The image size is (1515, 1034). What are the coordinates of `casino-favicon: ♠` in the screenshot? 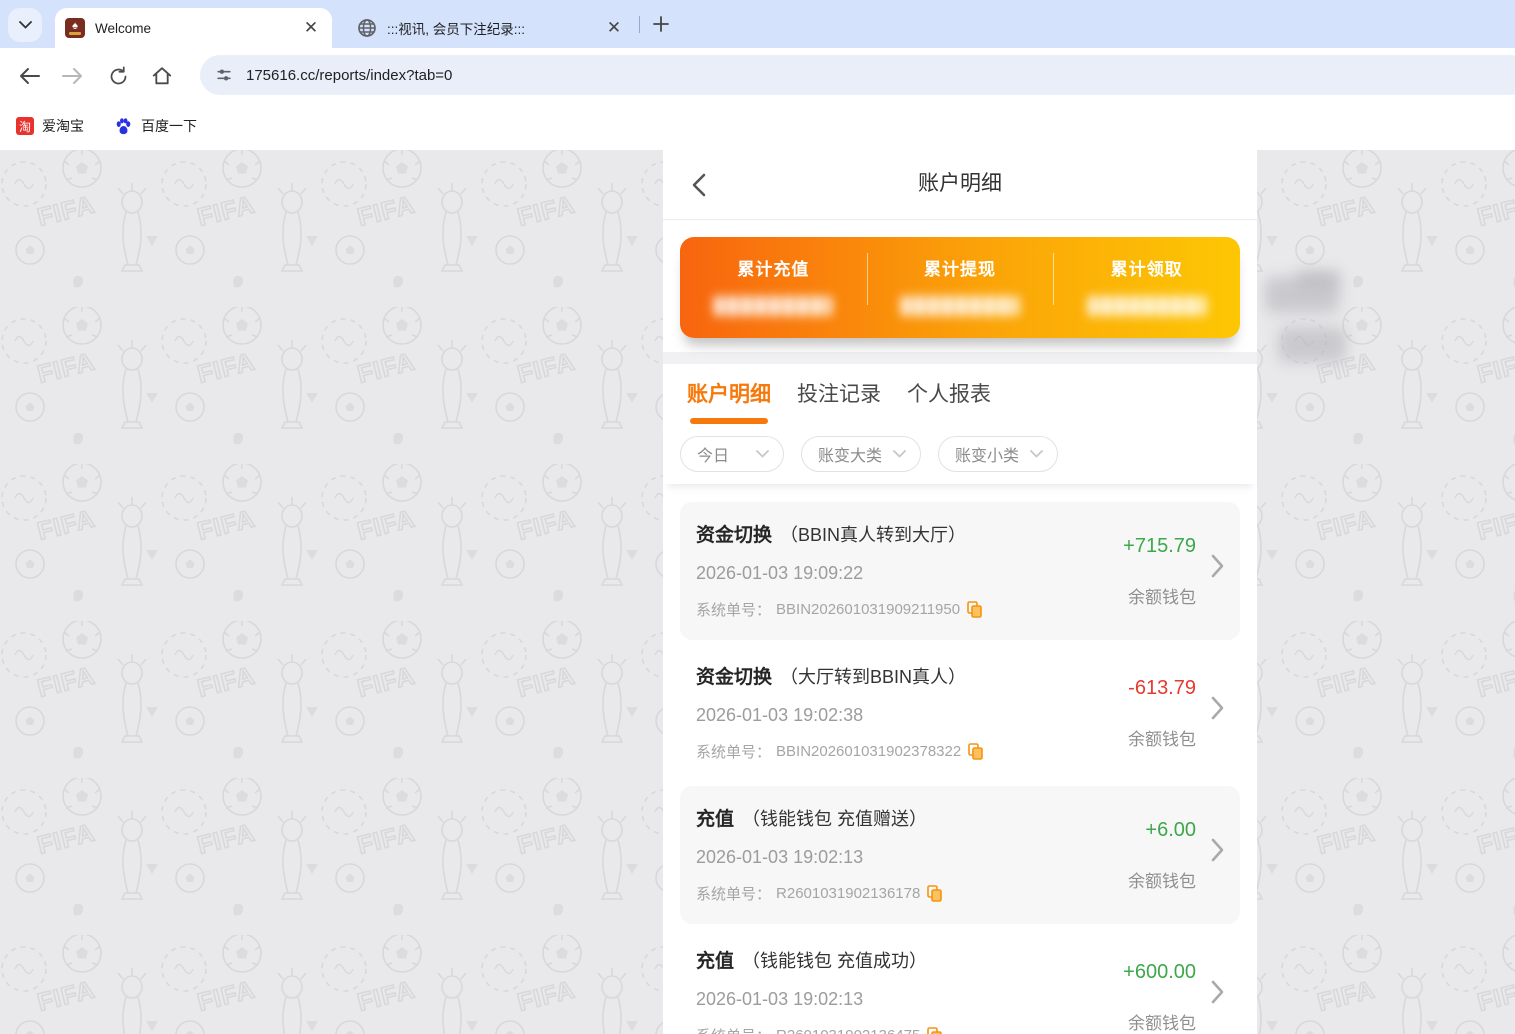 It's located at (75, 28).